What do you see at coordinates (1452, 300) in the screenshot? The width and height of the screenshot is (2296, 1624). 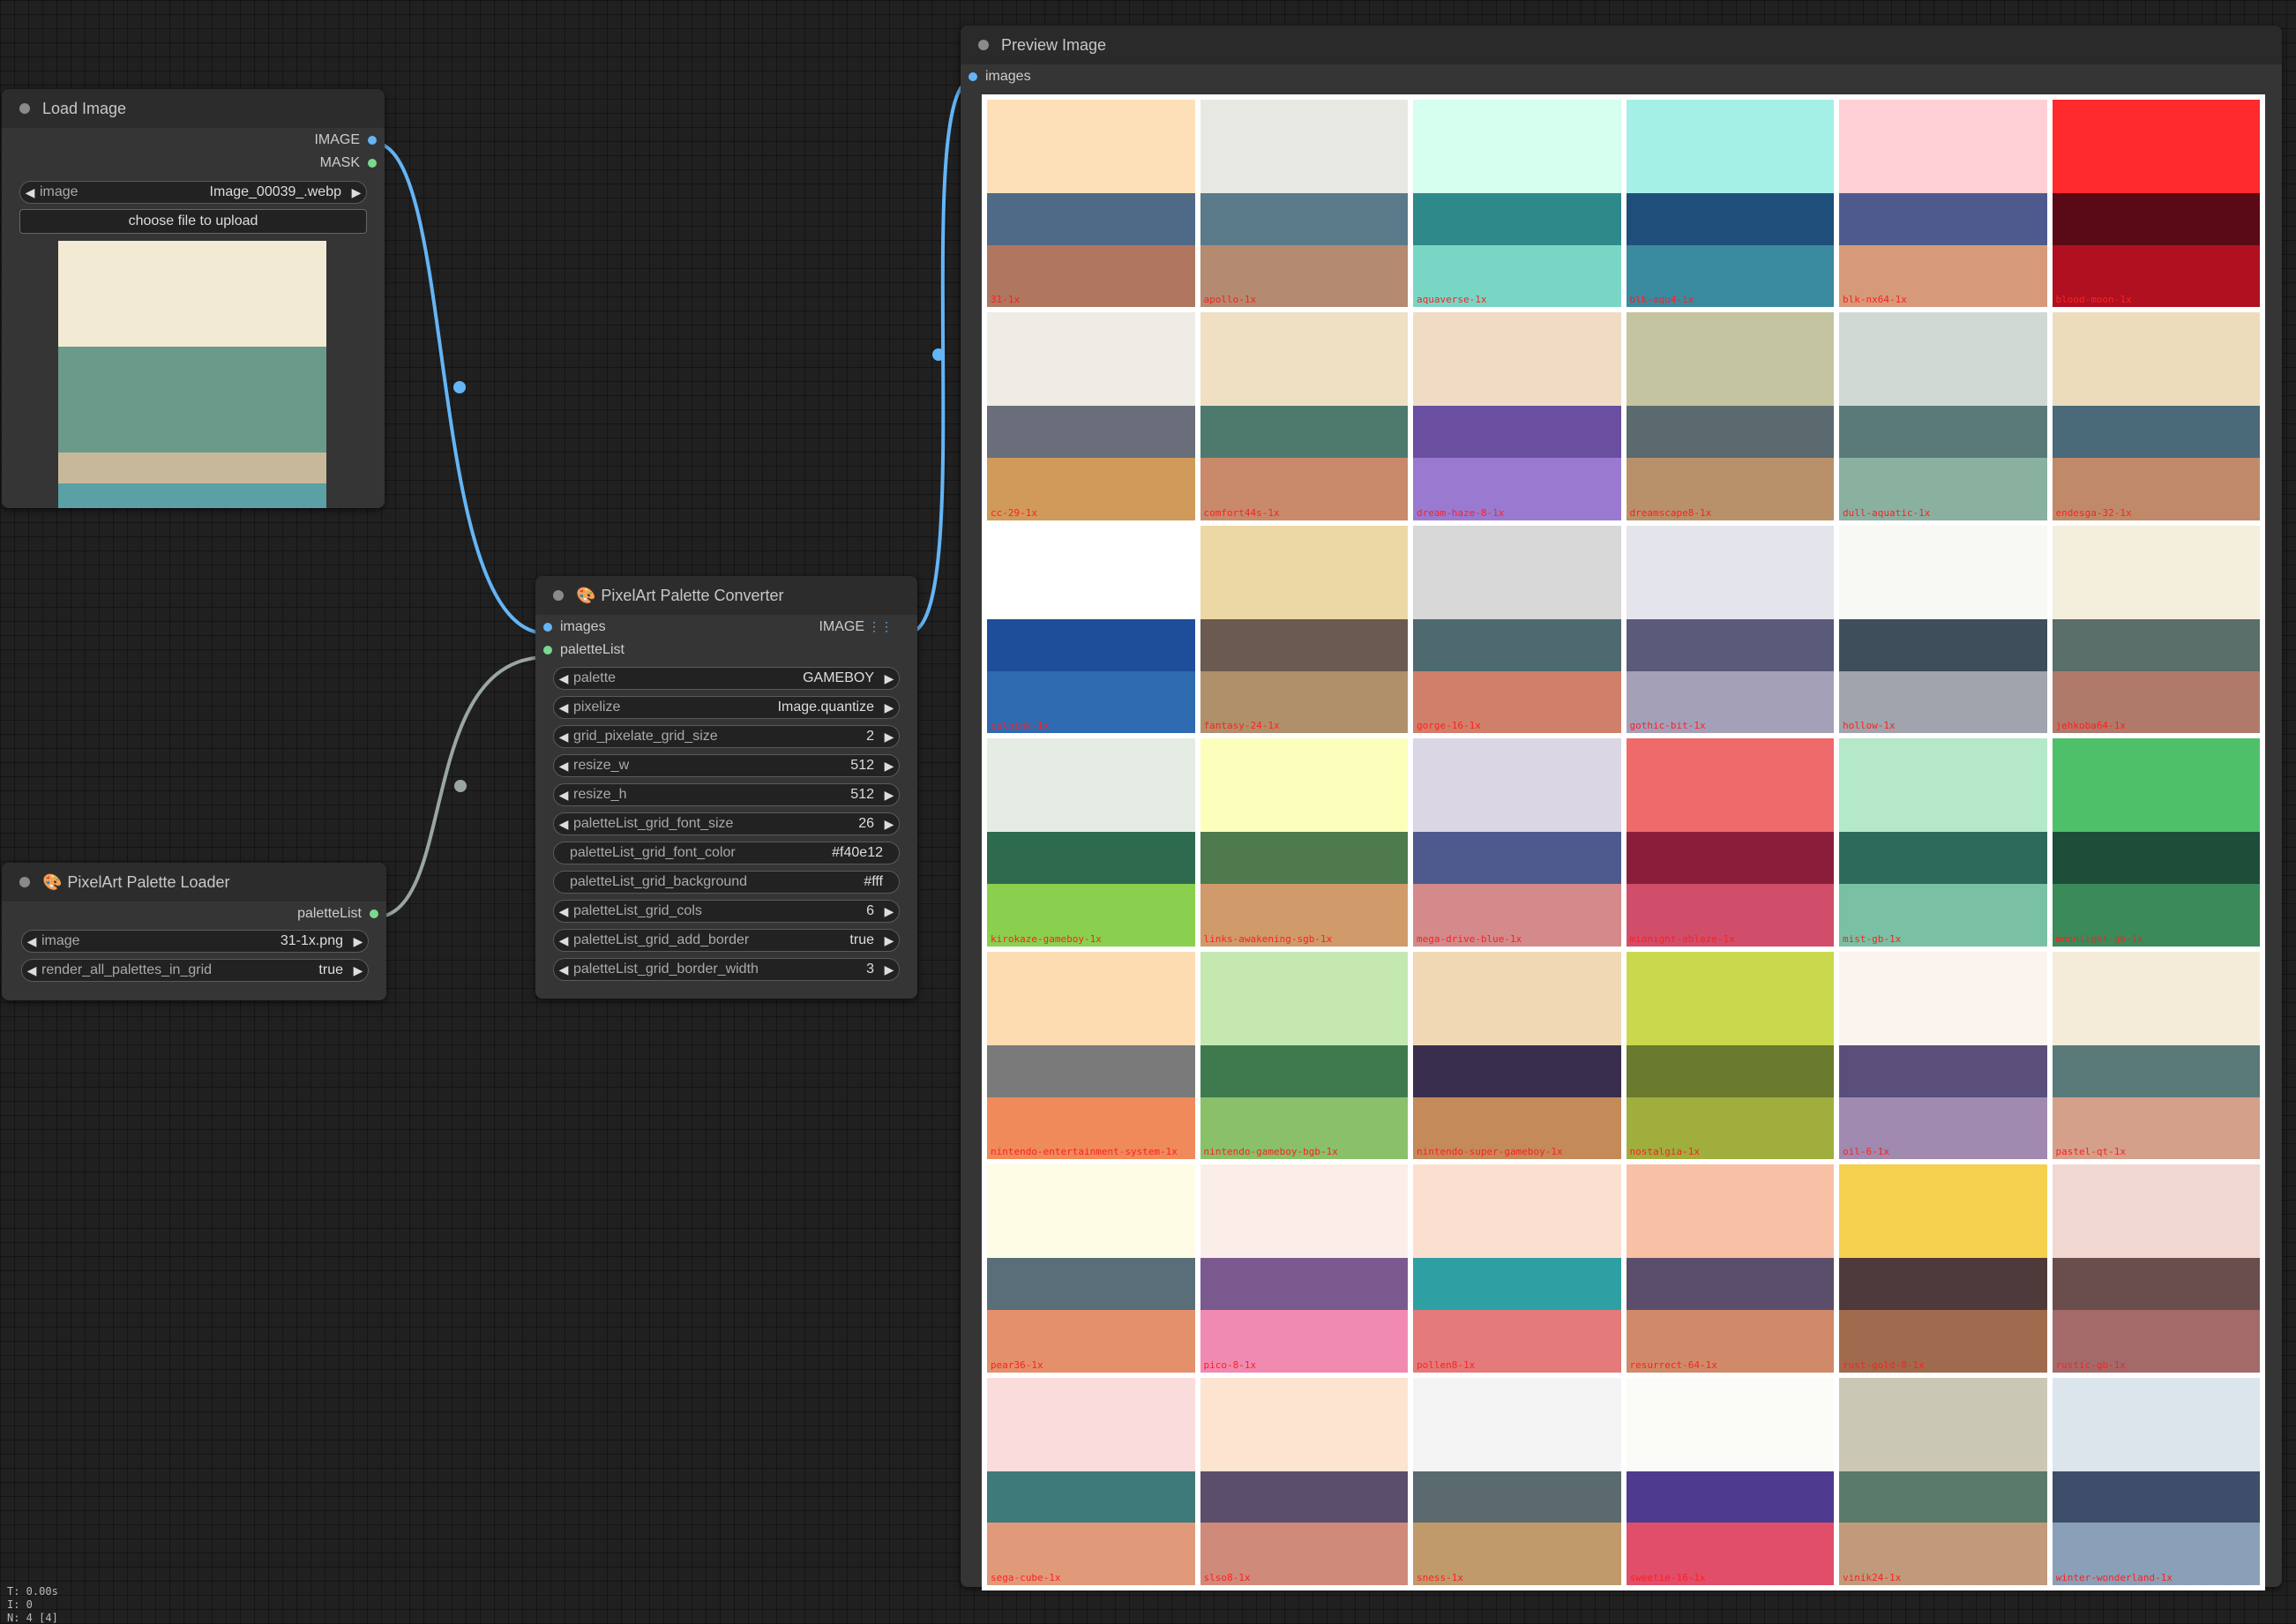 I see `palette-caption: aquaverse-1x` at bounding box center [1452, 300].